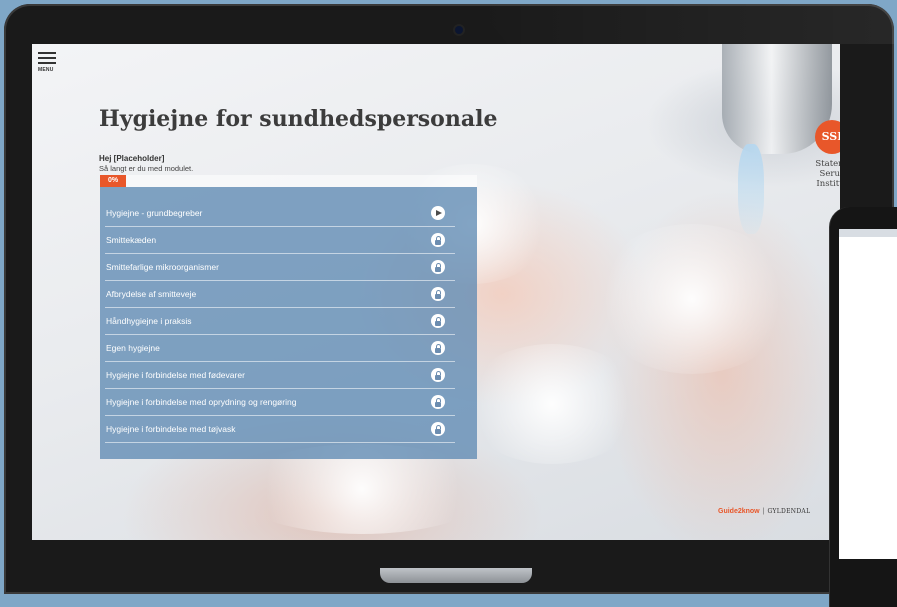 Image resolution: width=897 pixels, height=607 pixels. What do you see at coordinates (751, 189) in the screenshot?
I see `water-stream-image` at bounding box center [751, 189].